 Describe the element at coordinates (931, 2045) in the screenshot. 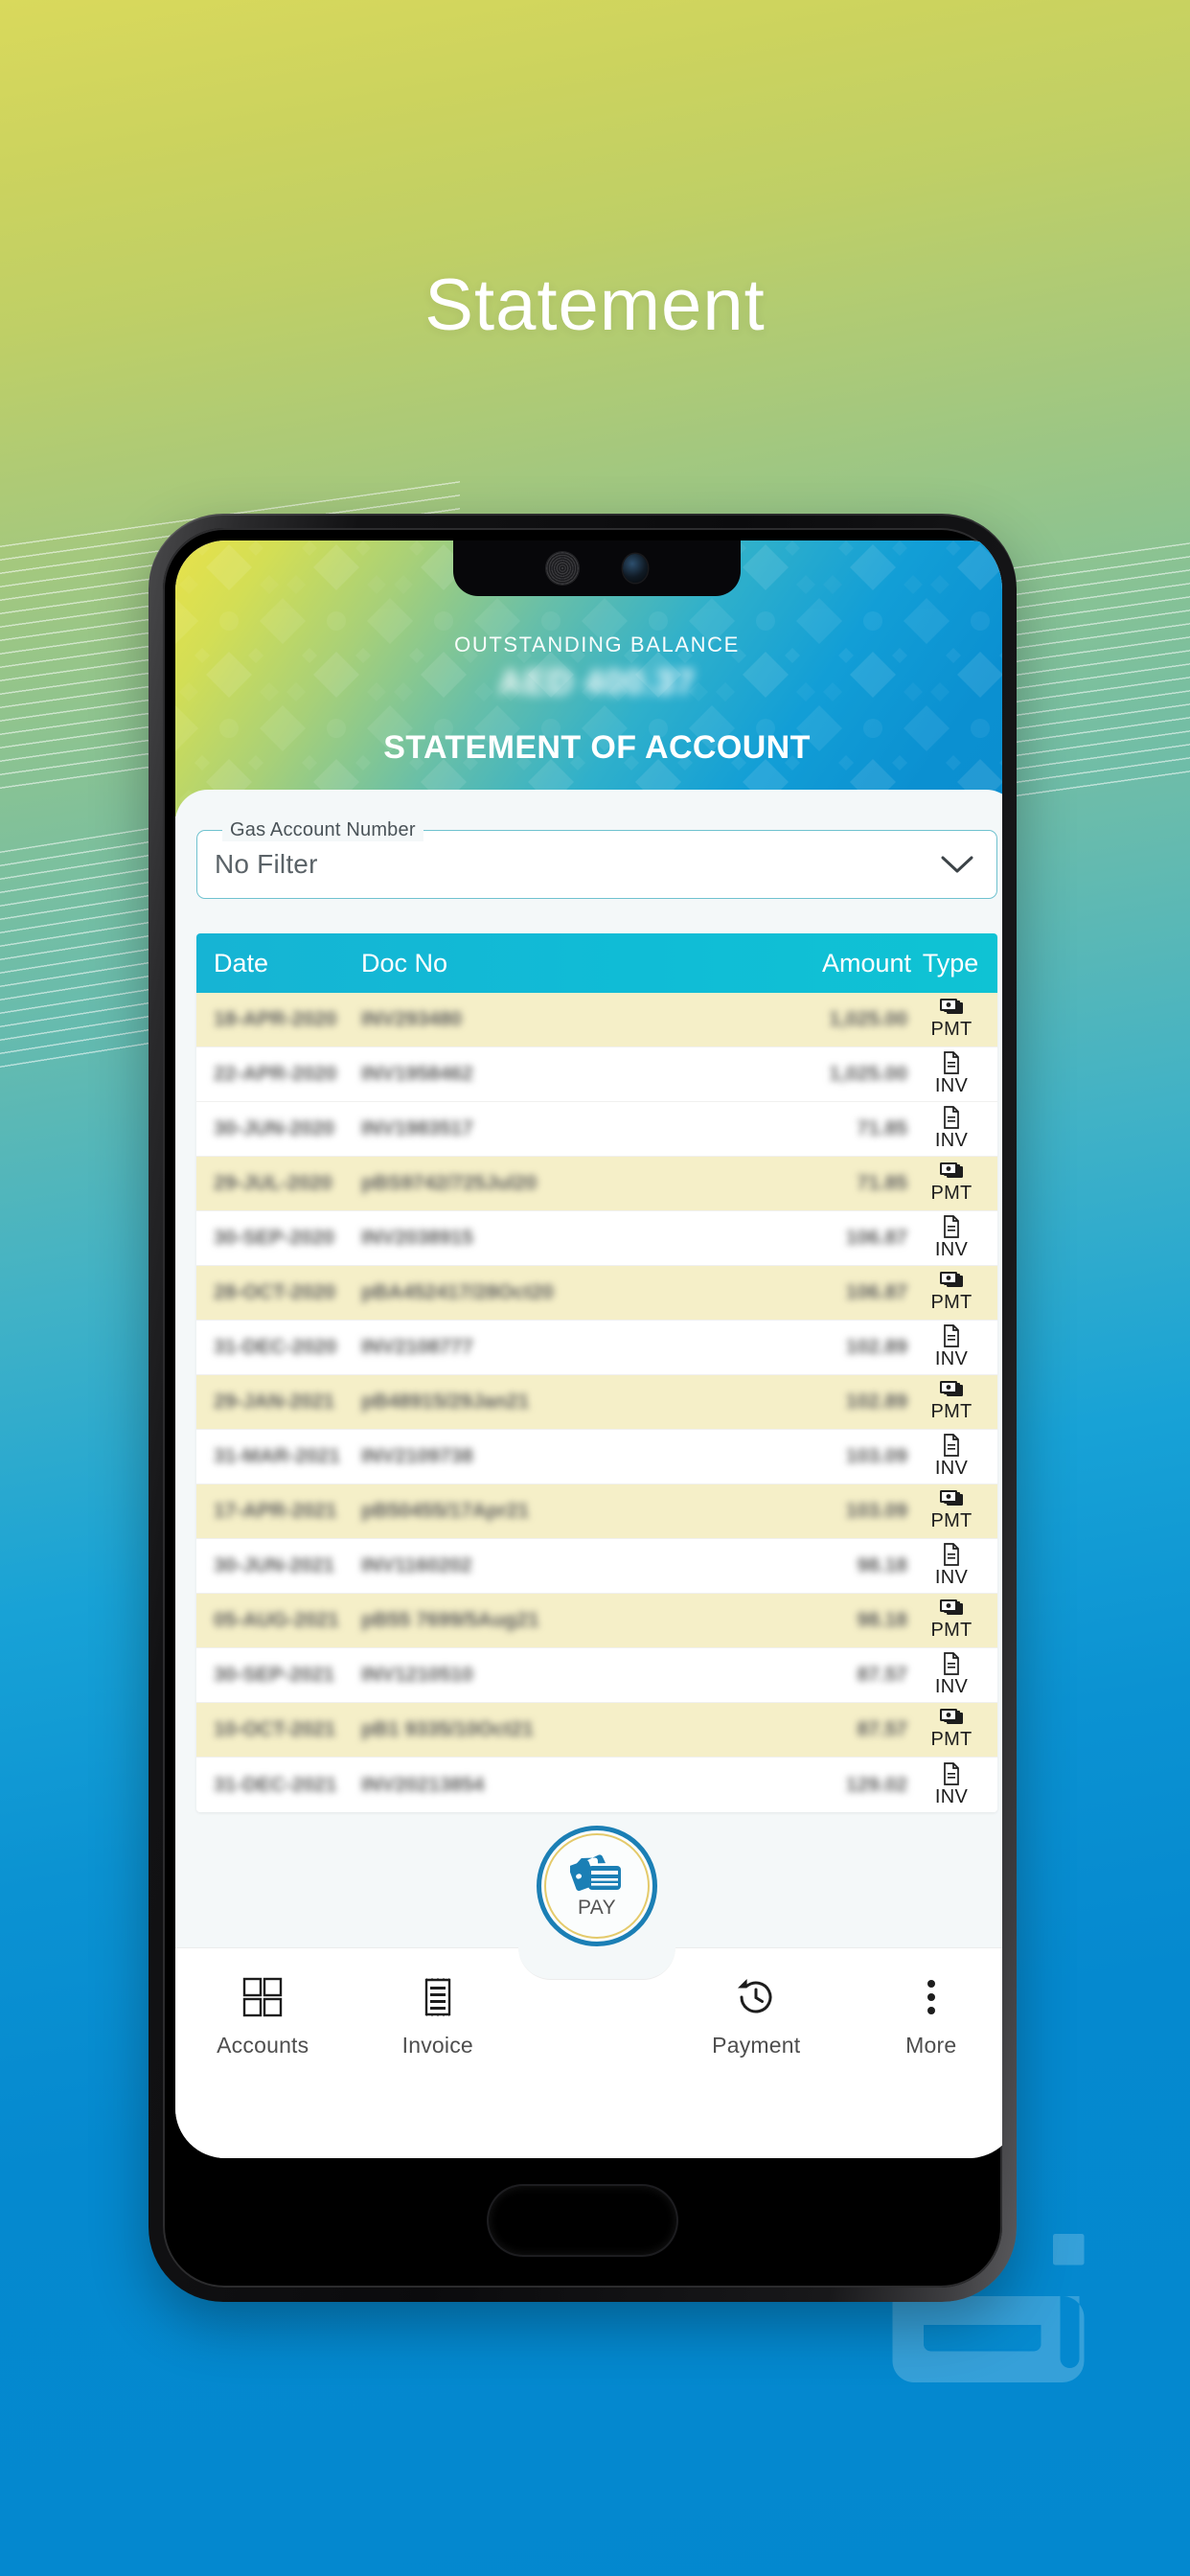

I see `nav-label-more: More` at that location.